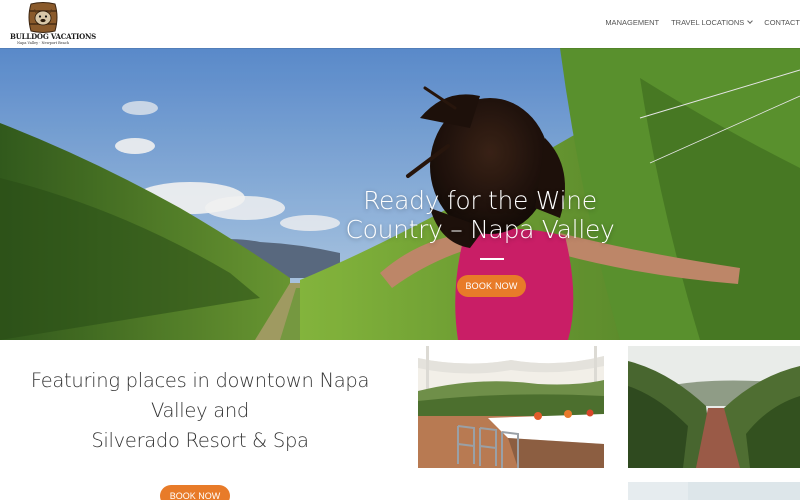  I want to click on nav-item-contact: CONTACT, so click(782, 22).